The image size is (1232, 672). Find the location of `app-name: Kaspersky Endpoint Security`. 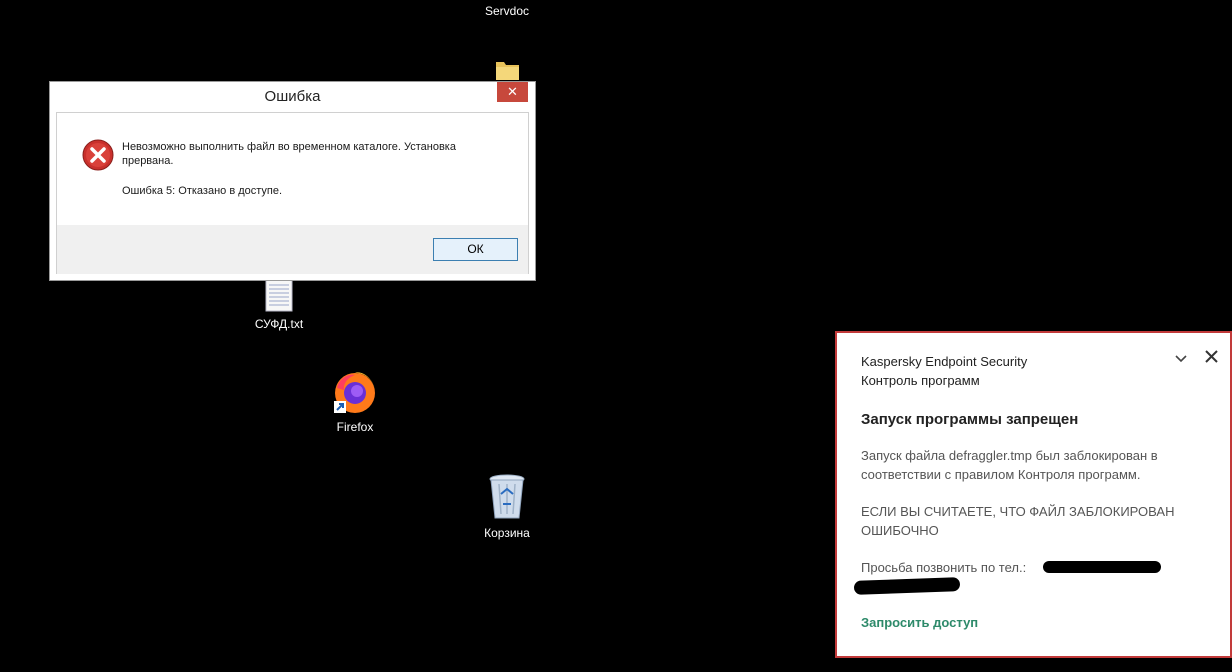

app-name: Kaspersky Endpoint Security is located at coordinates (944, 361).